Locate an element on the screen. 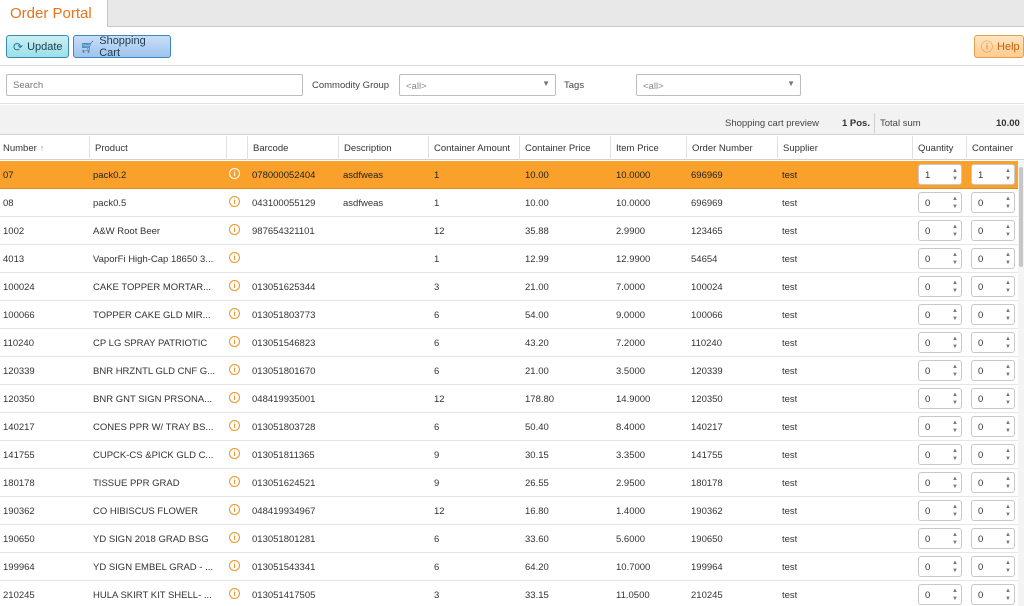  column-description: Description is located at coordinates (383, 148).